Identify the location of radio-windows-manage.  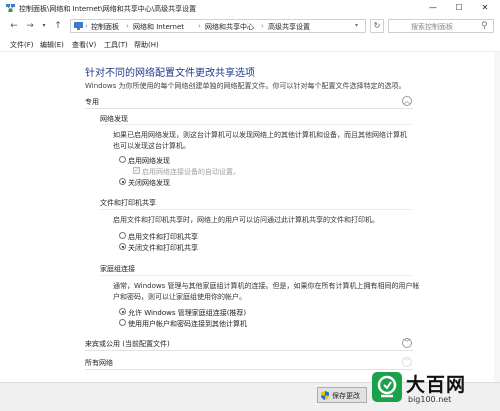
(122, 311).